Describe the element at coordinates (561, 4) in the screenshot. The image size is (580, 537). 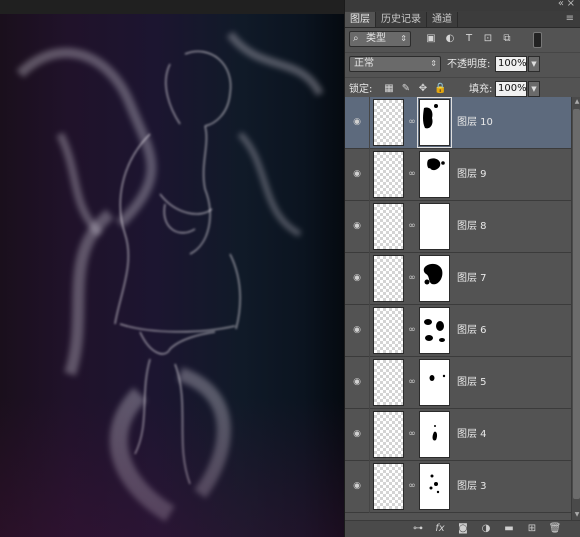
I see `collapse-panel-icon: «` at that location.